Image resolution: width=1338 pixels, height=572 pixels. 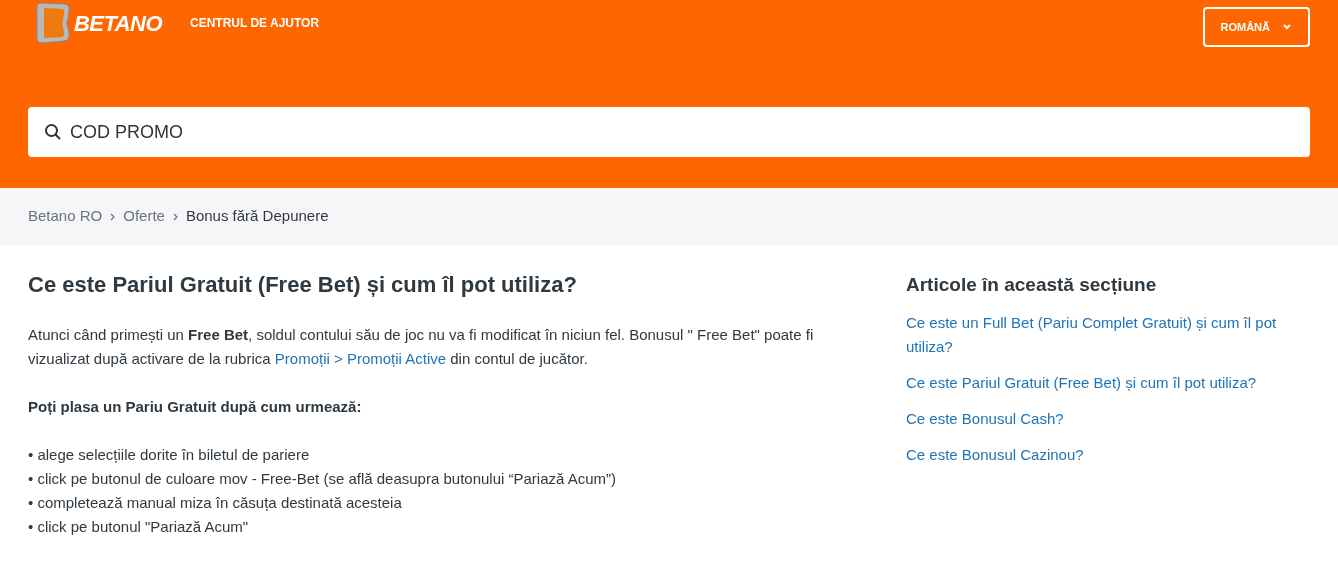 What do you see at coordinates (669, 132) in the screenshot?
I see `search-field: COD PROMO` at bounding box center [669, 132].